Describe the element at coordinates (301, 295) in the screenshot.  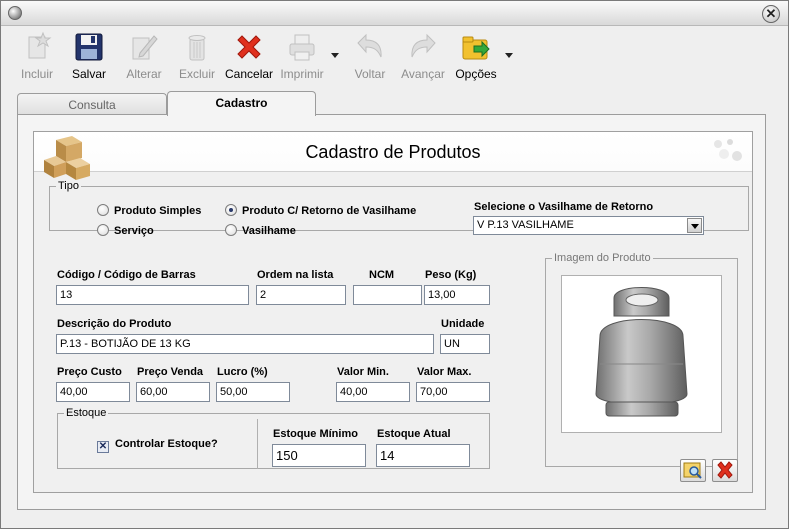
I see `ordem-field: 2` at that location.